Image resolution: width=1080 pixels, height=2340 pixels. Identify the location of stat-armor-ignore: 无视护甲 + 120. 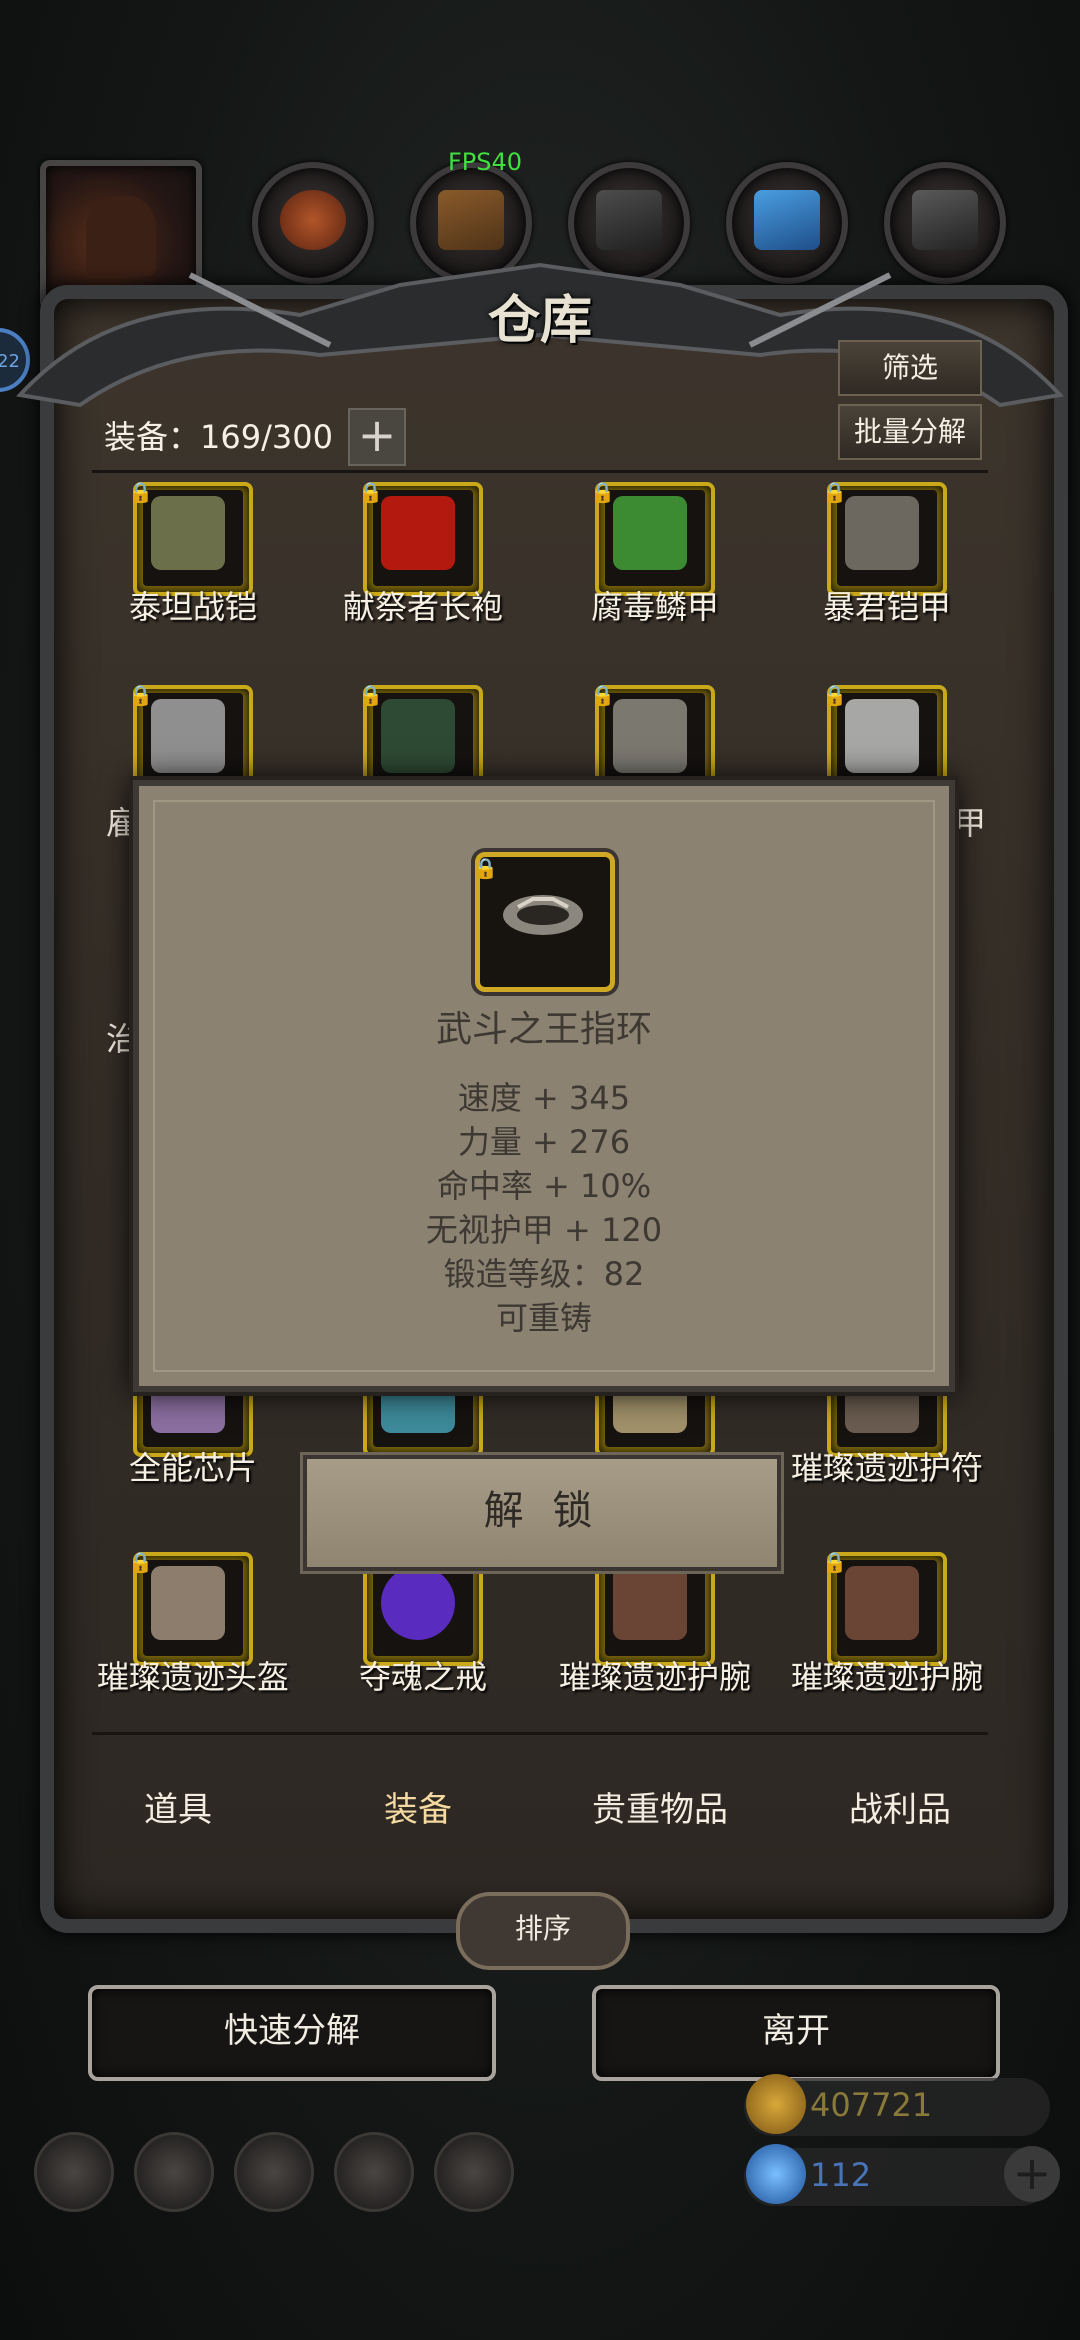
(544, 1230).